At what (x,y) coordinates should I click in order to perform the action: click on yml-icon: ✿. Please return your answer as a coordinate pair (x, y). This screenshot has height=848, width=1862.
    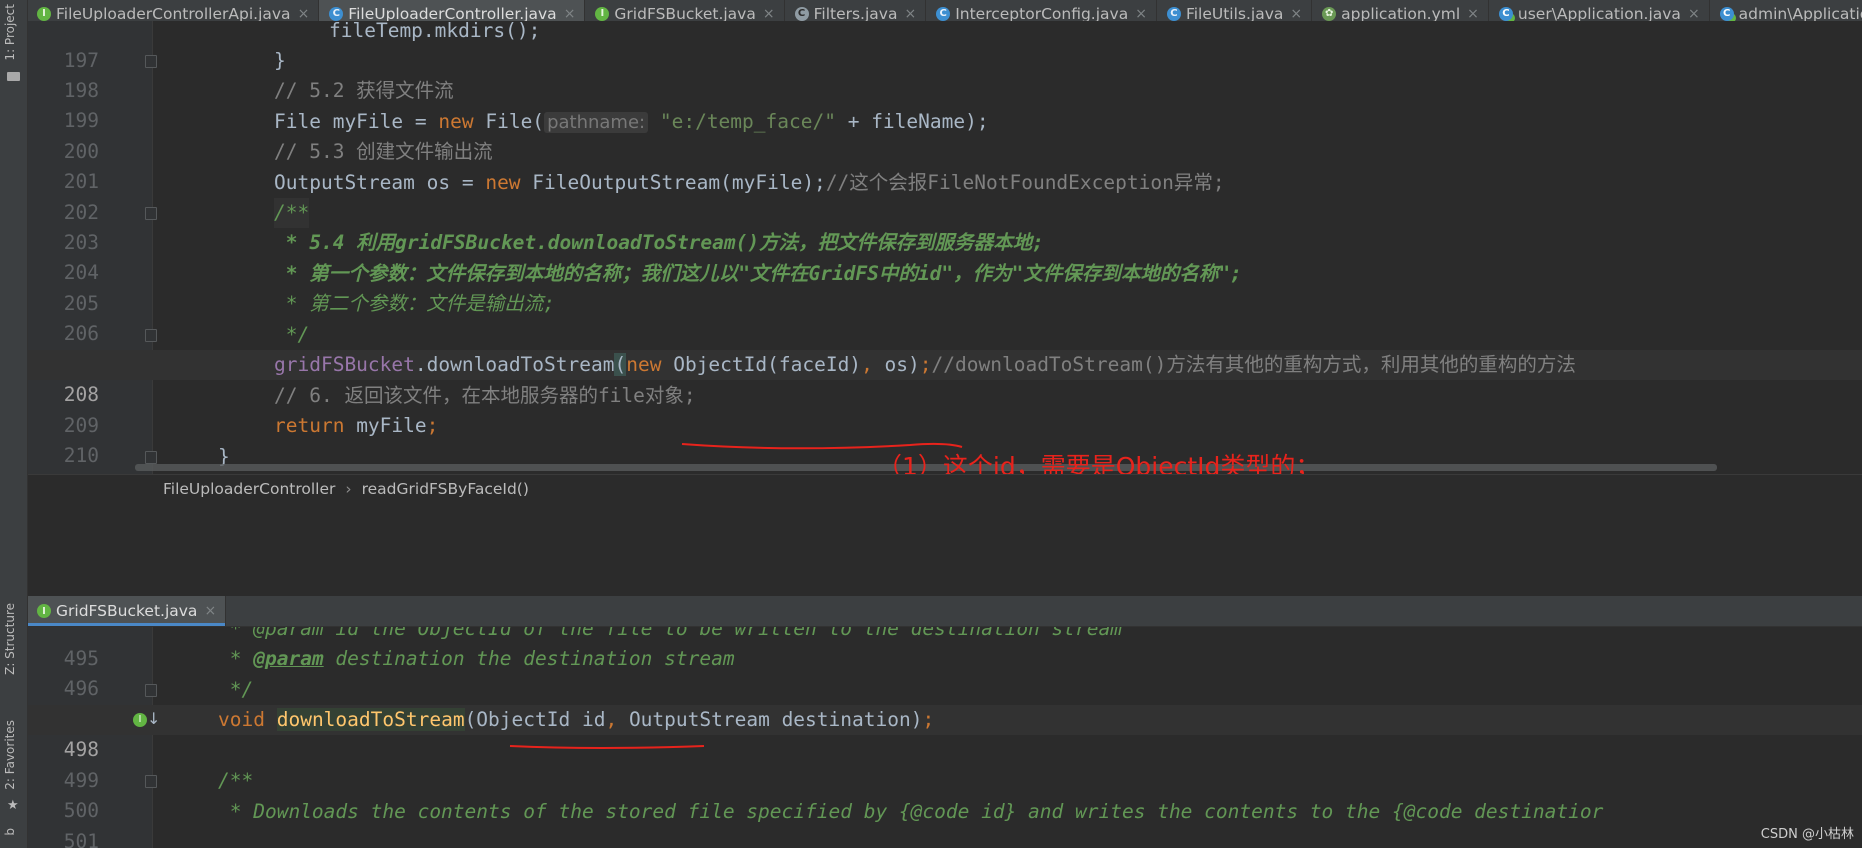
    Looking at the image, I should click on (1329, 13).